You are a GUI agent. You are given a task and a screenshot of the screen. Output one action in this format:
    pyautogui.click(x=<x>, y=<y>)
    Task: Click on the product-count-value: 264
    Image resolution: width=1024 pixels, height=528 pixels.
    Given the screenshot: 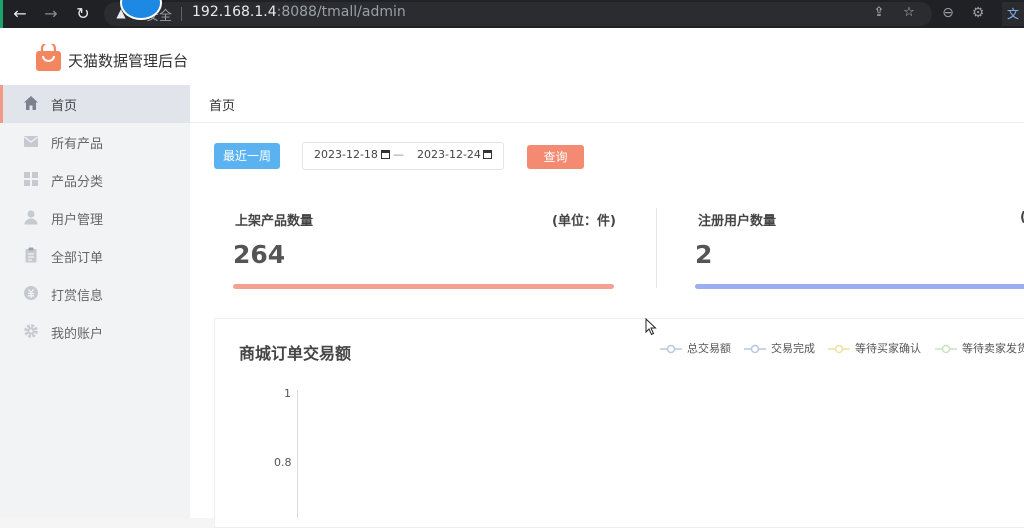 What is the action you would take?
    pyautogui.click(x=259, y=254)
    